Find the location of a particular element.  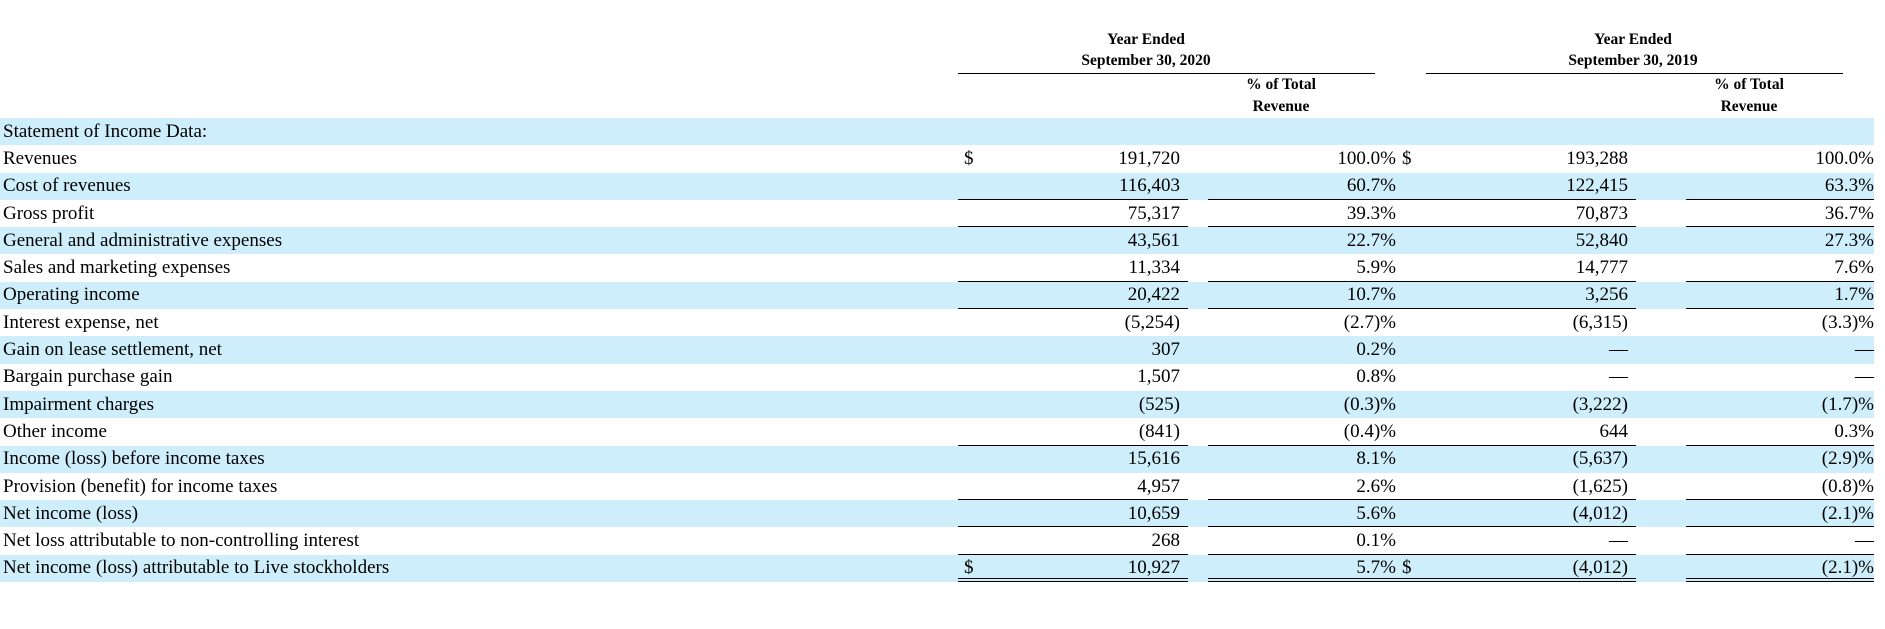

value-2020: 75,317 is located at coordinates (1153, 213).